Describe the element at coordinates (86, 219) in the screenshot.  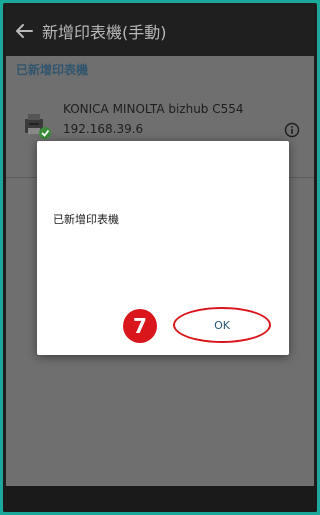
I see `dialog-message: 已新增印表機` at that location.